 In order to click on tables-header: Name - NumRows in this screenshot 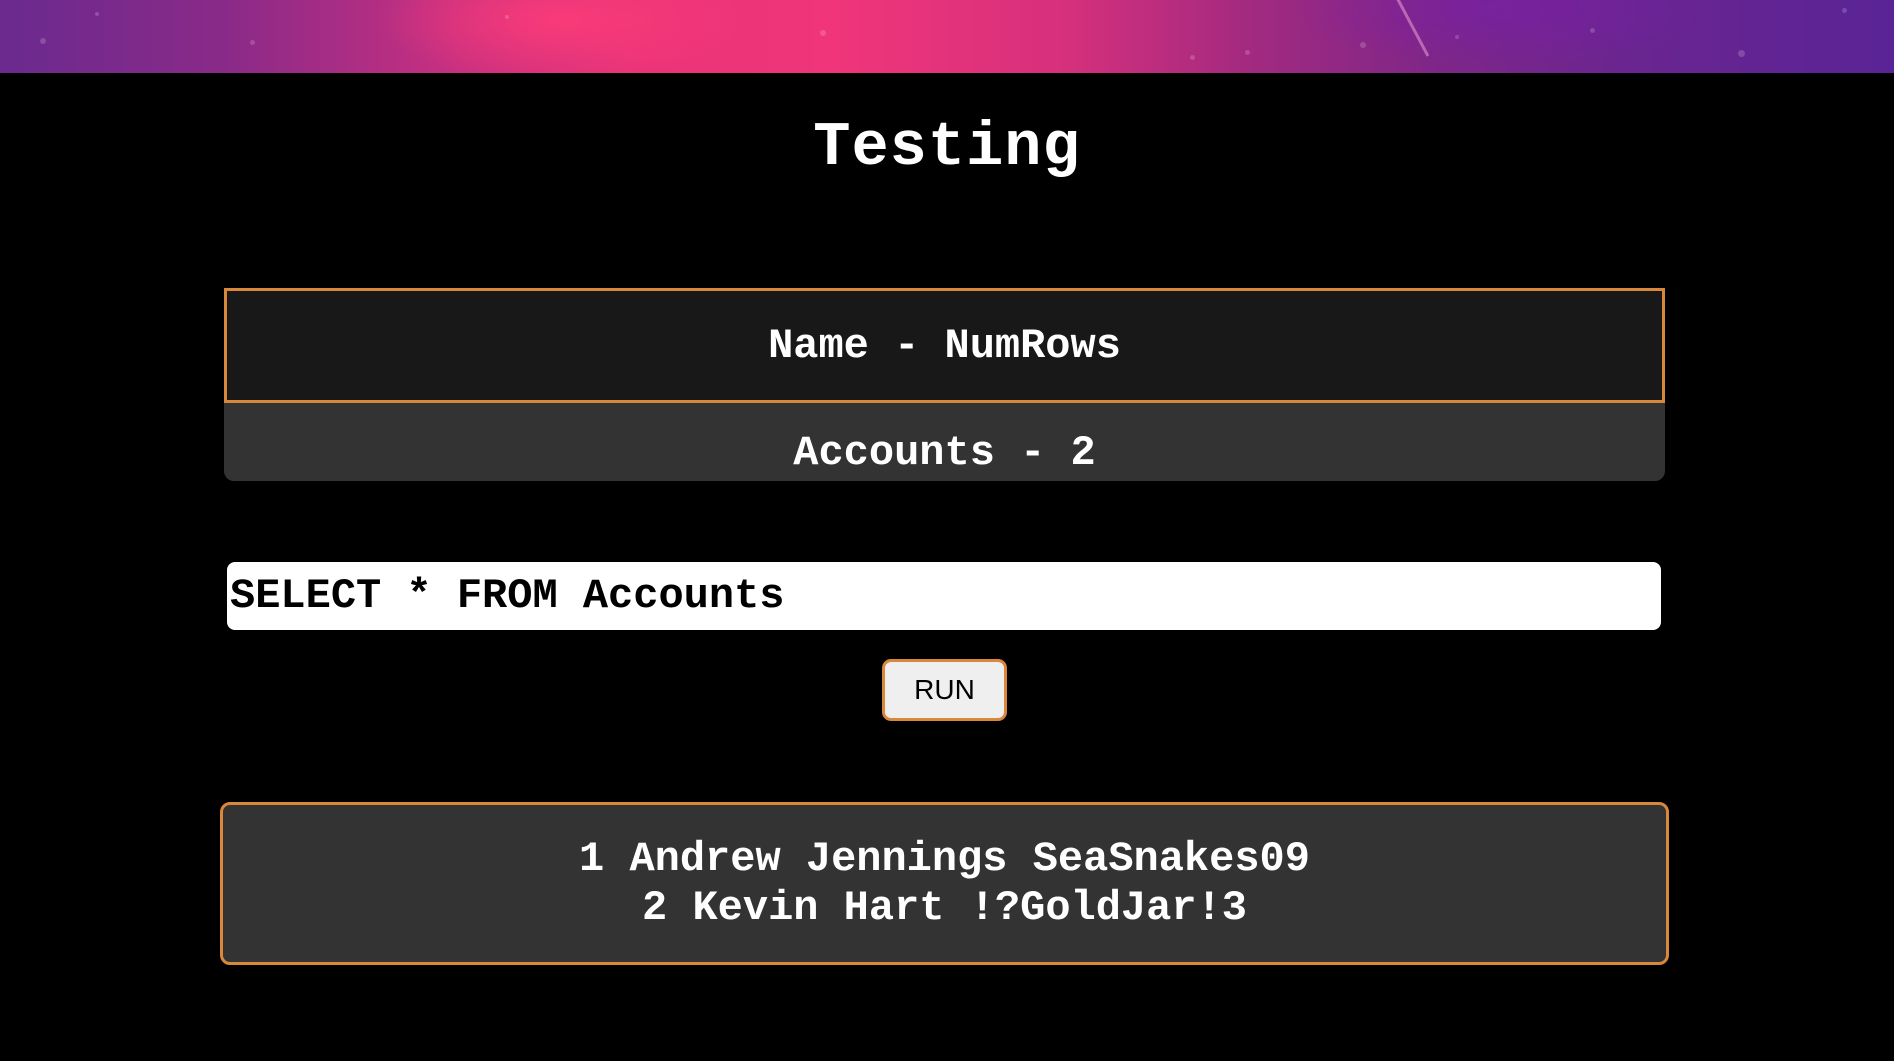, I will do `click(944, 345)`.